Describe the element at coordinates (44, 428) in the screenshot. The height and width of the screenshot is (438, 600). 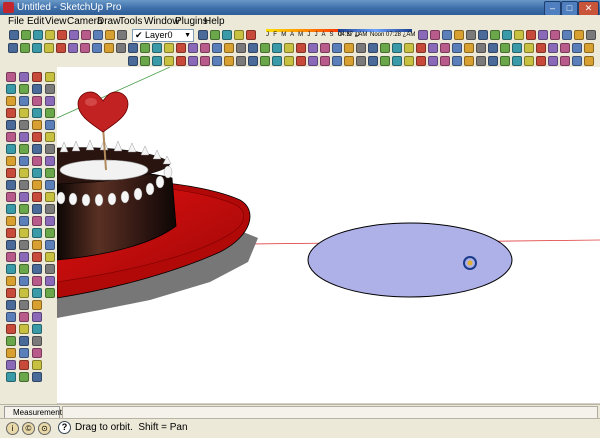
I see `user-icon: ⊙` at that location.